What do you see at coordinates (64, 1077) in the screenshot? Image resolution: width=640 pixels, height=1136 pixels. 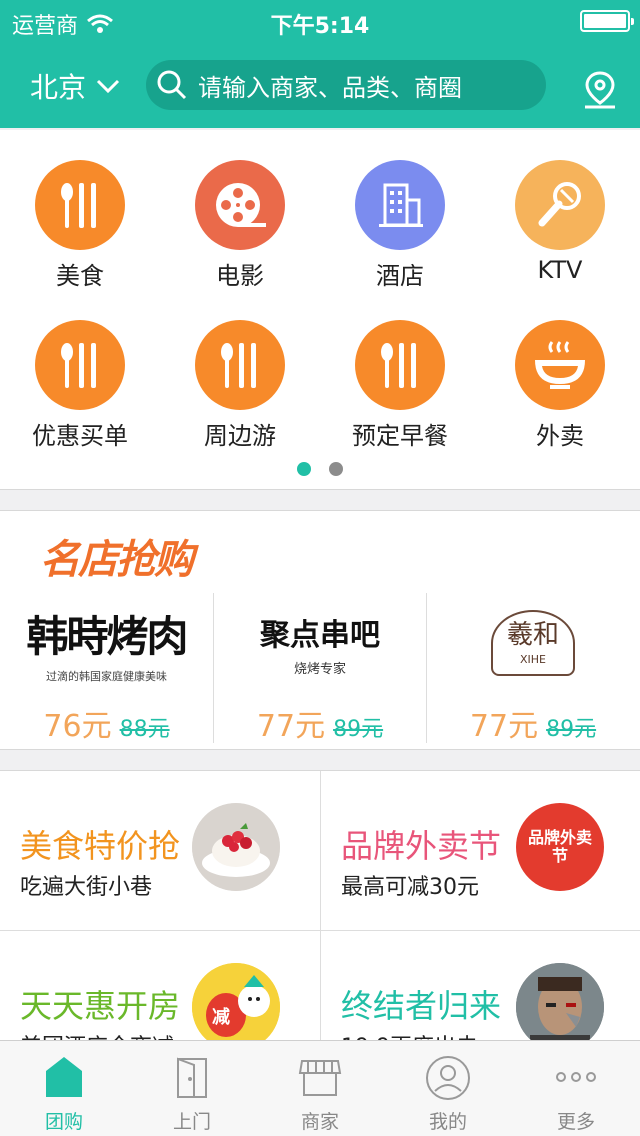 I see `house-icon` at bounding box center [64, 1077].